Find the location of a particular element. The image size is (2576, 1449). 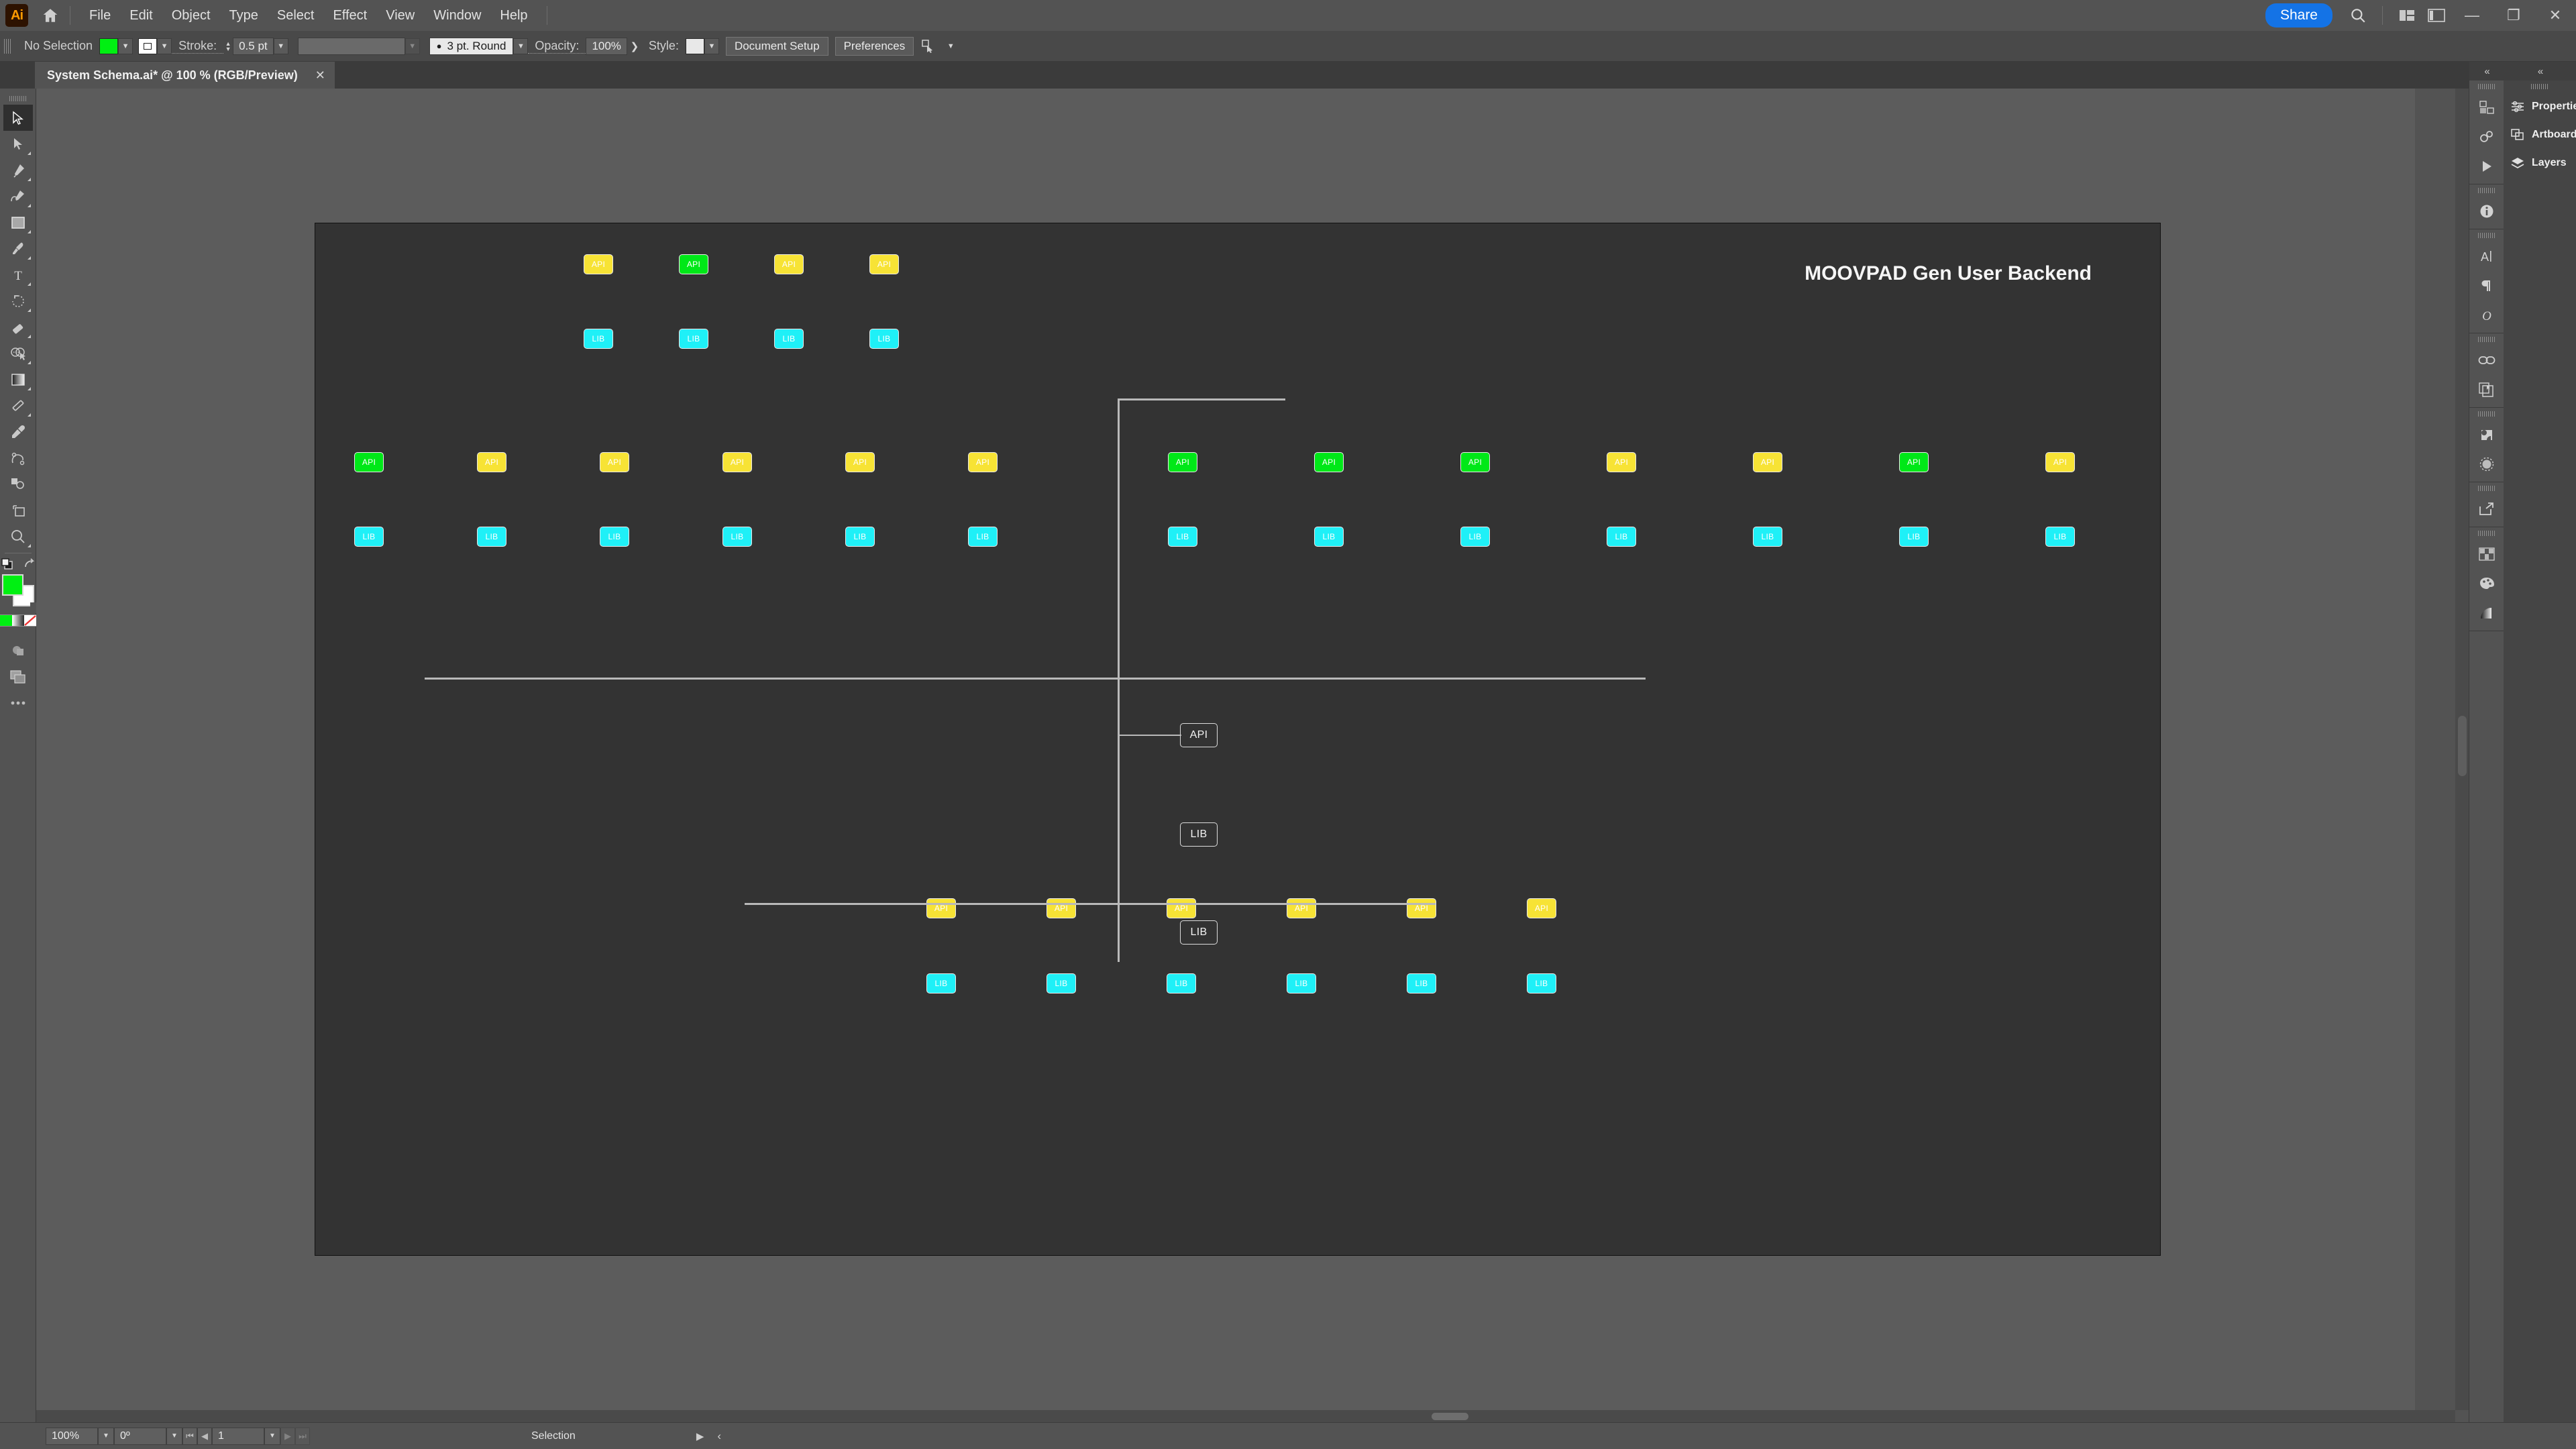

edit-toolbar-icon is located at coordinates (18, 703).